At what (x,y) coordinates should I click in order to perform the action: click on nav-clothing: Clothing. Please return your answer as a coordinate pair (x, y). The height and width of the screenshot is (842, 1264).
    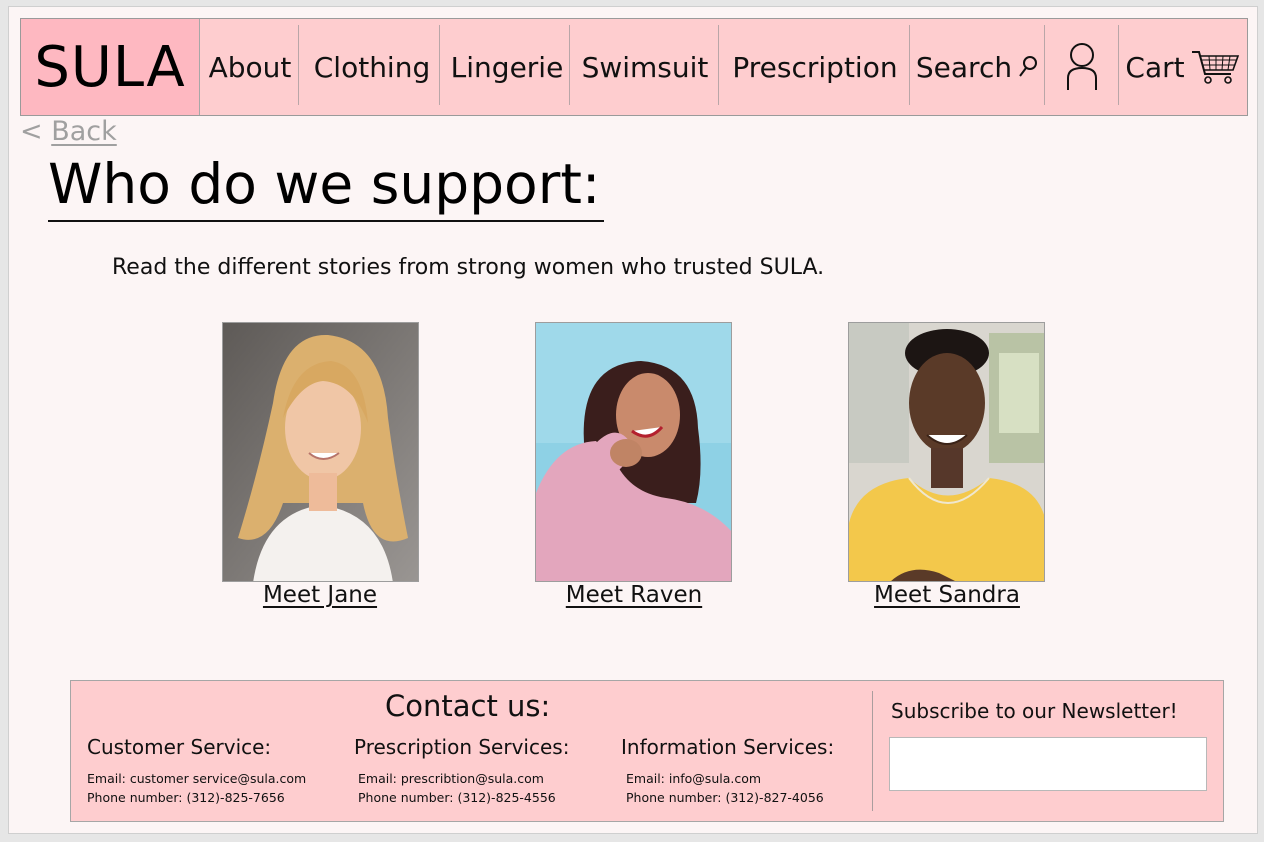
    Looking at the image, I should click on (372, 67).